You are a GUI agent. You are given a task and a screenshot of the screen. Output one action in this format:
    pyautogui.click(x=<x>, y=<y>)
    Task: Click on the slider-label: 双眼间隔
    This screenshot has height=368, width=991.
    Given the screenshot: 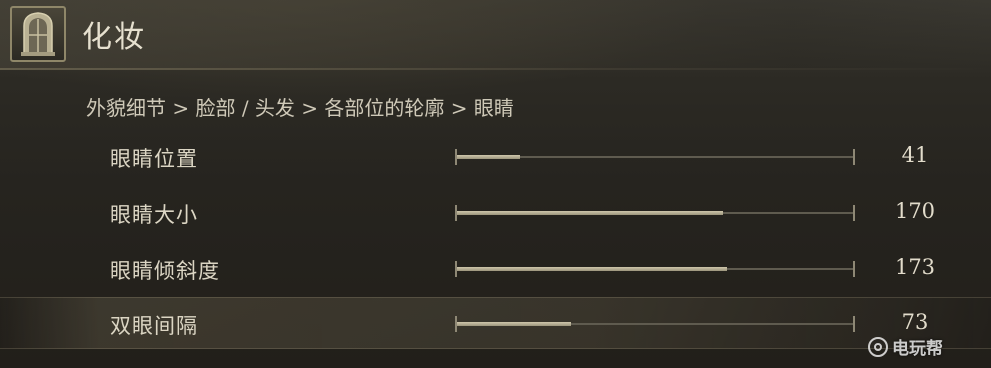 What is the action you would take?
    pyautogui.click(x=154, y=326)
    